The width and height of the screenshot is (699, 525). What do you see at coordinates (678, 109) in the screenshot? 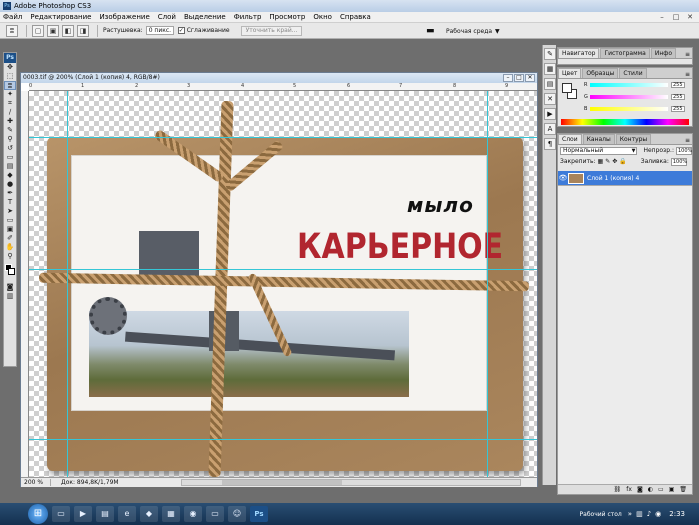
I see `blue-value: 255` at bounding box center [678, 109].